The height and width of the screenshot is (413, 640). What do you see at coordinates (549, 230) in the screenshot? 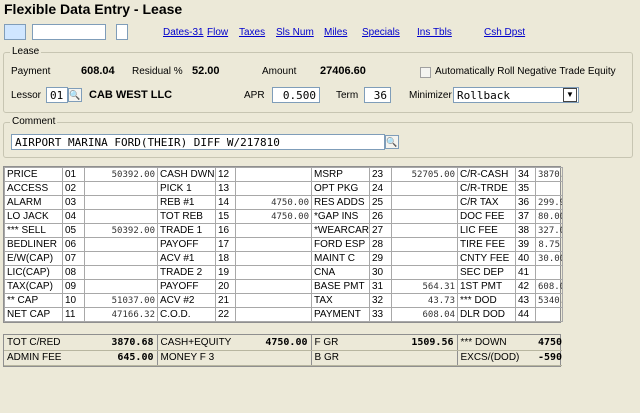
I see `grid-value: 327.00` at bounding box center [549, 230].